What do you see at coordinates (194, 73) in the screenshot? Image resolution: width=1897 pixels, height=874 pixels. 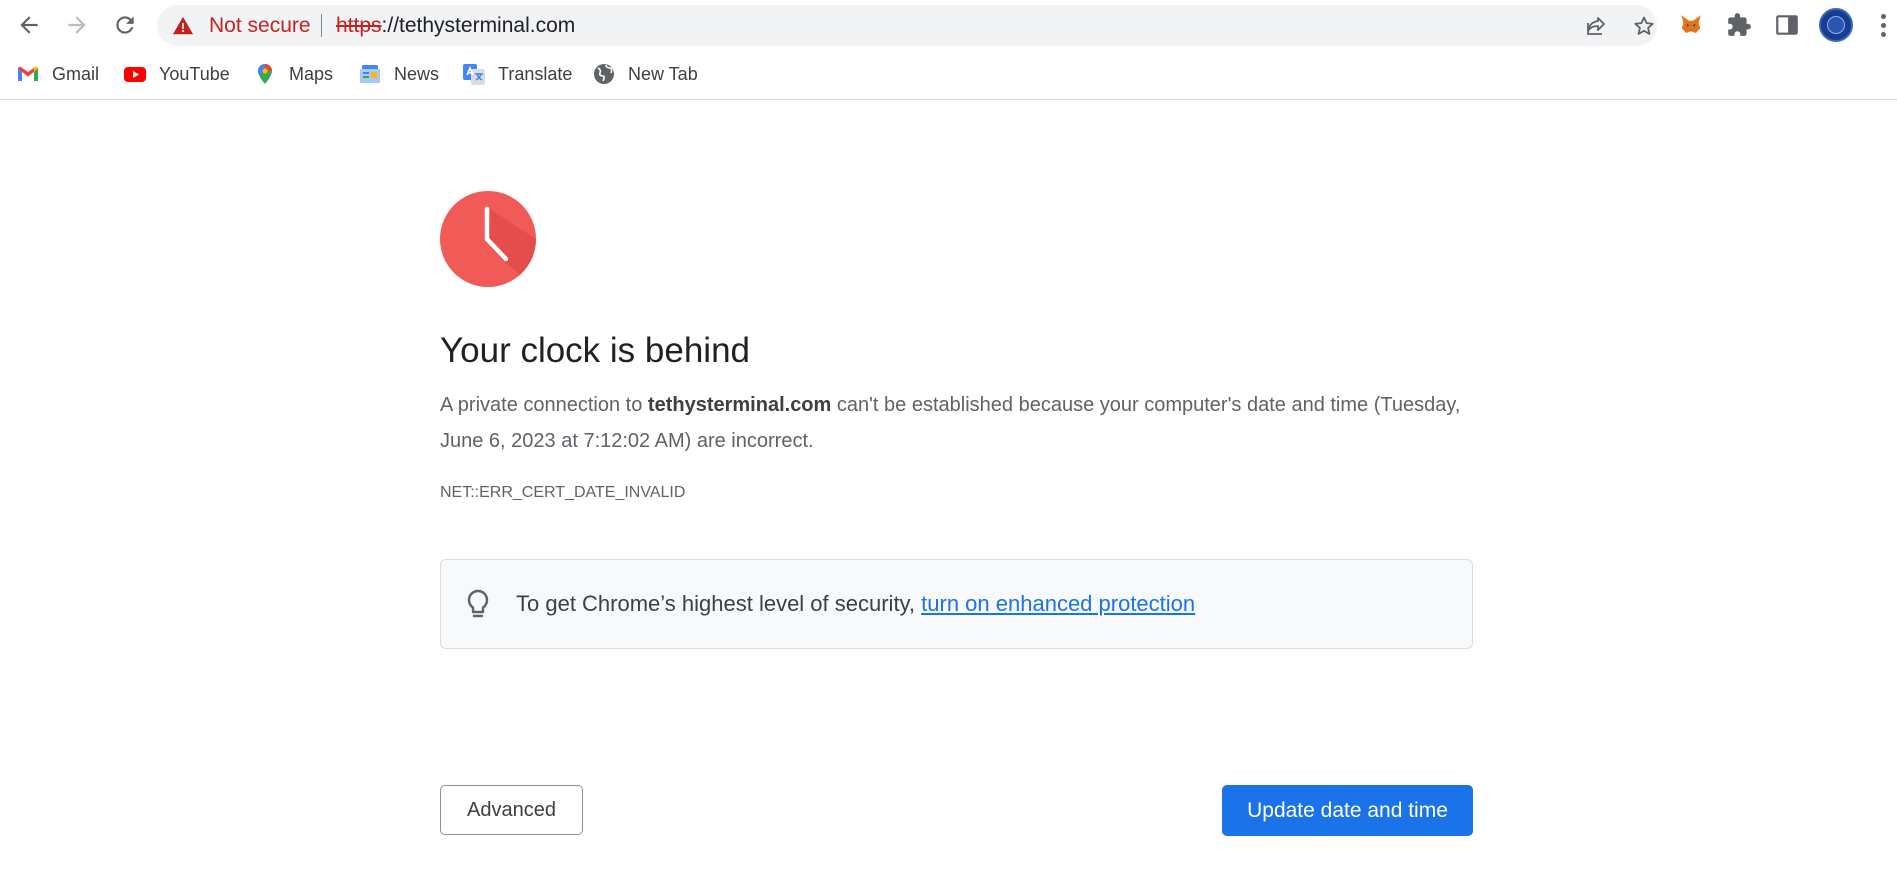 I see `bookmark-label: YouTube` at bounding box center [194, 73].